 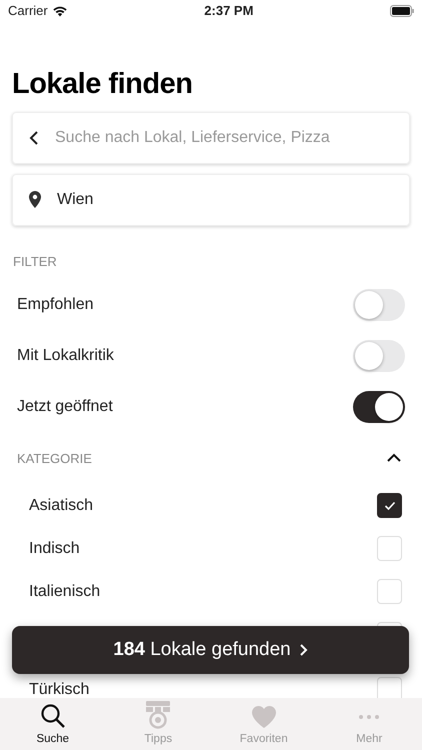 What do you see at coordinates (59, 690) in the screenshot?
I see `category-label: Türkisch` at bounding box center [59, 690].